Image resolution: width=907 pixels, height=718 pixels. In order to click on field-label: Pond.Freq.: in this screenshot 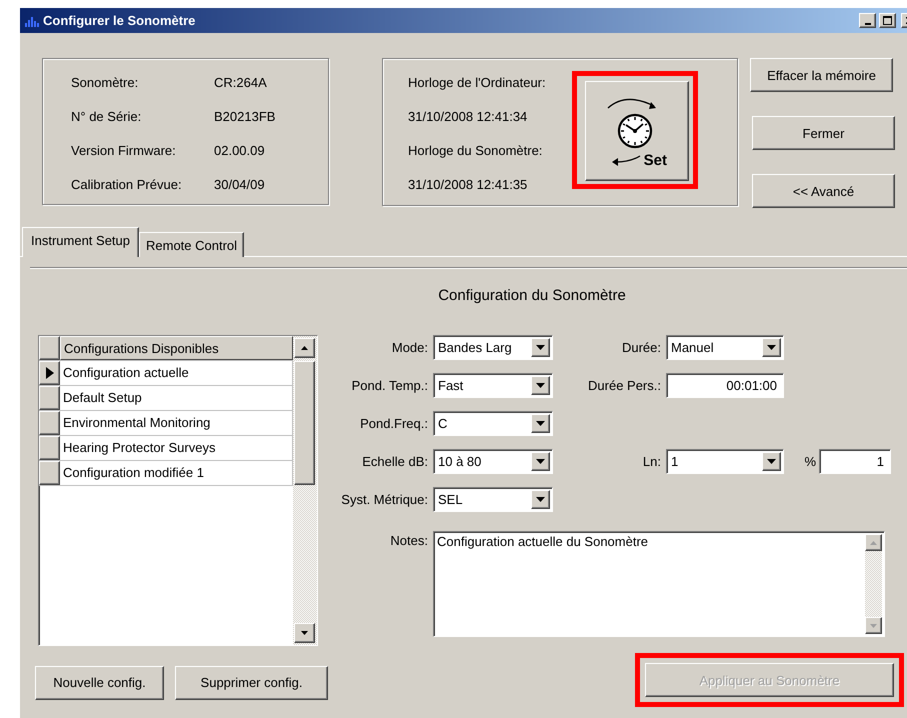, I will do `click(394, 423)`.